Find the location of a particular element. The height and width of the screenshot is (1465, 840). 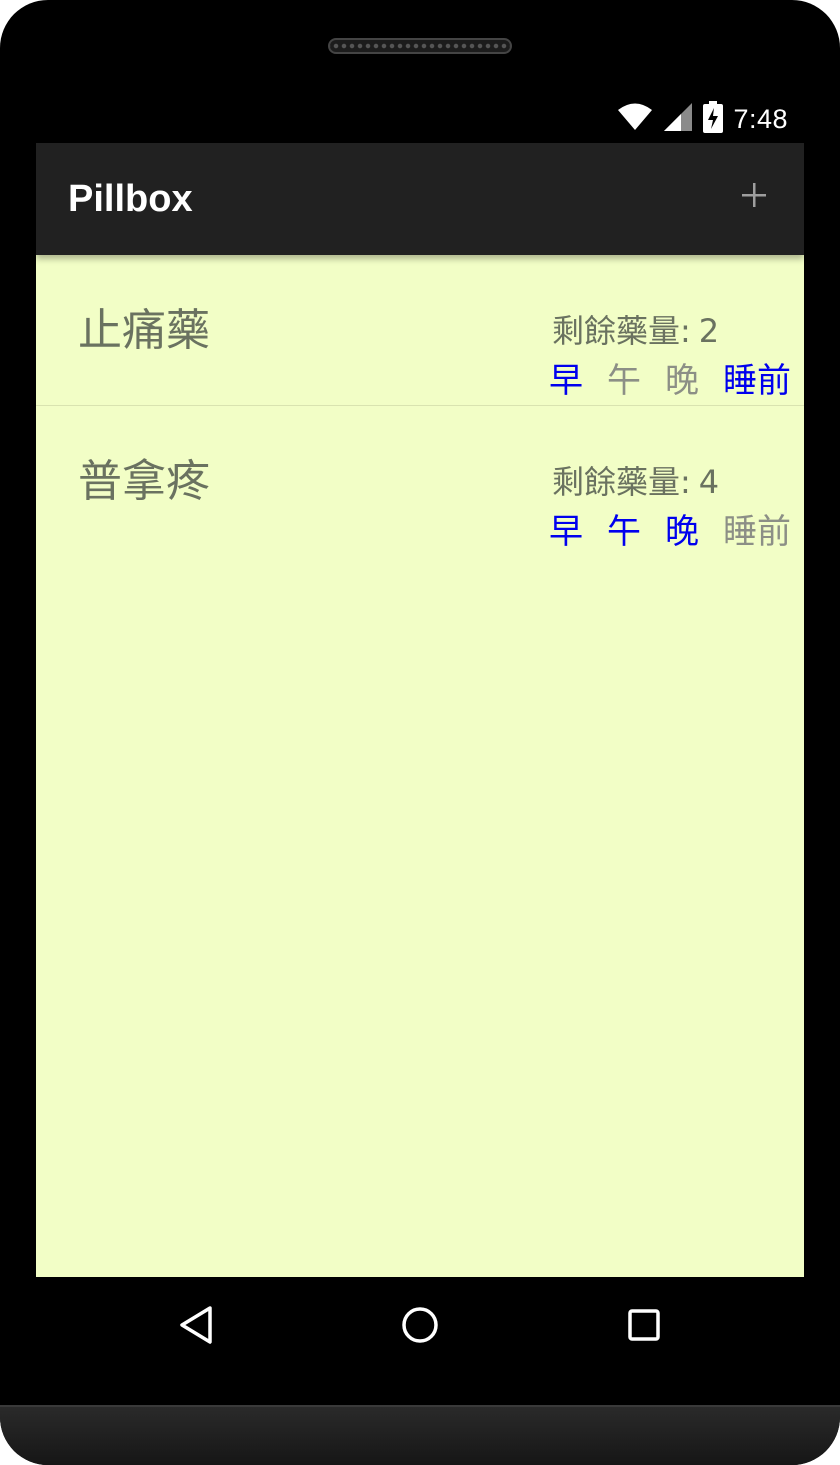

status-icons: 7:48 is located at coordinates (702, 119).